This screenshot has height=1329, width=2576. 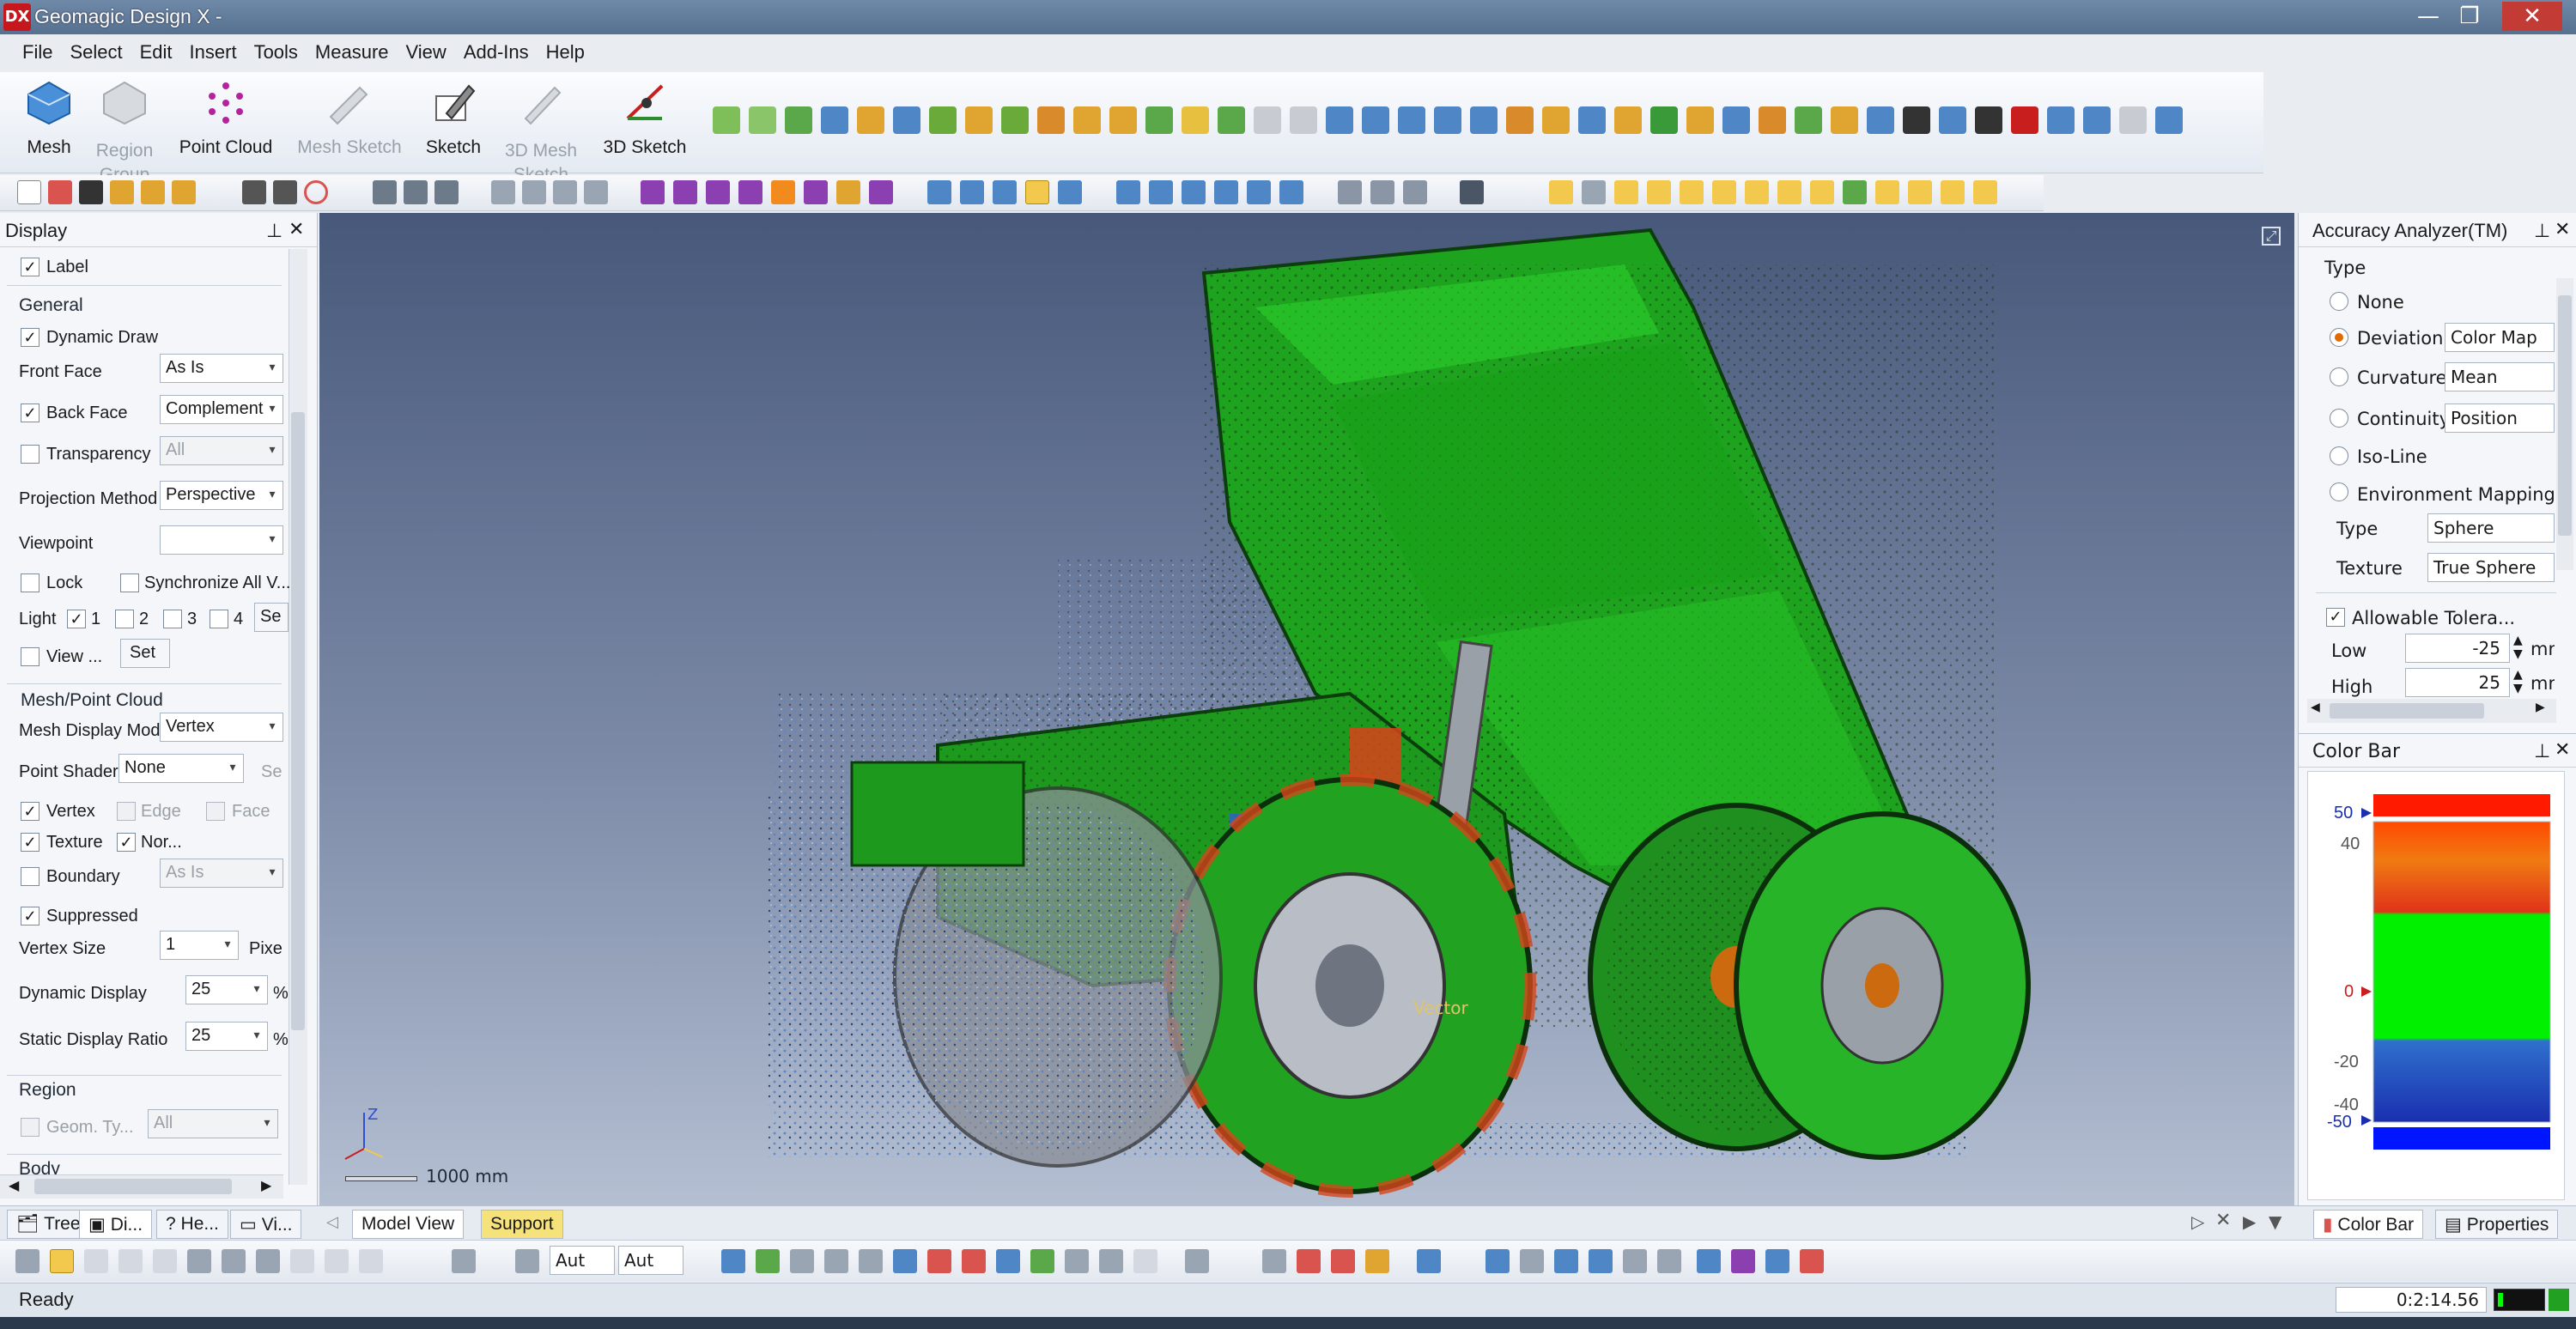 I want to click on subdivide-icon, so click(x=1008, y=1261).